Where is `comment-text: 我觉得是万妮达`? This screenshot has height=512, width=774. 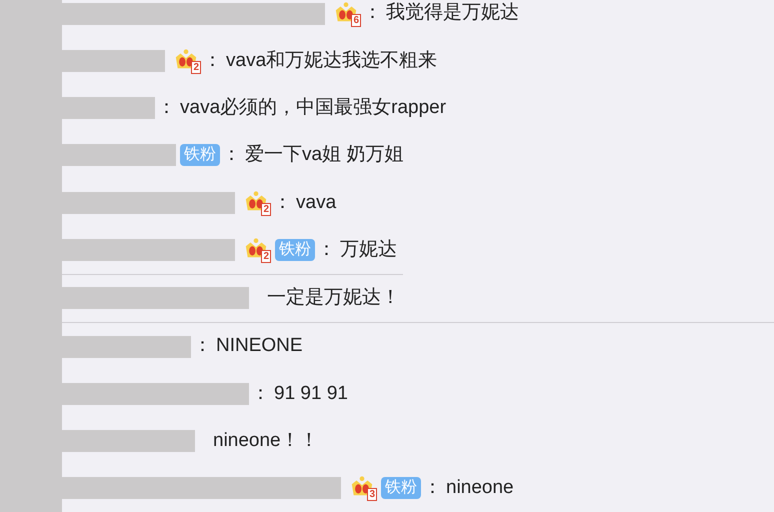 comment-text: 我觉得是万妮达 is located at coordinates (452, 13).